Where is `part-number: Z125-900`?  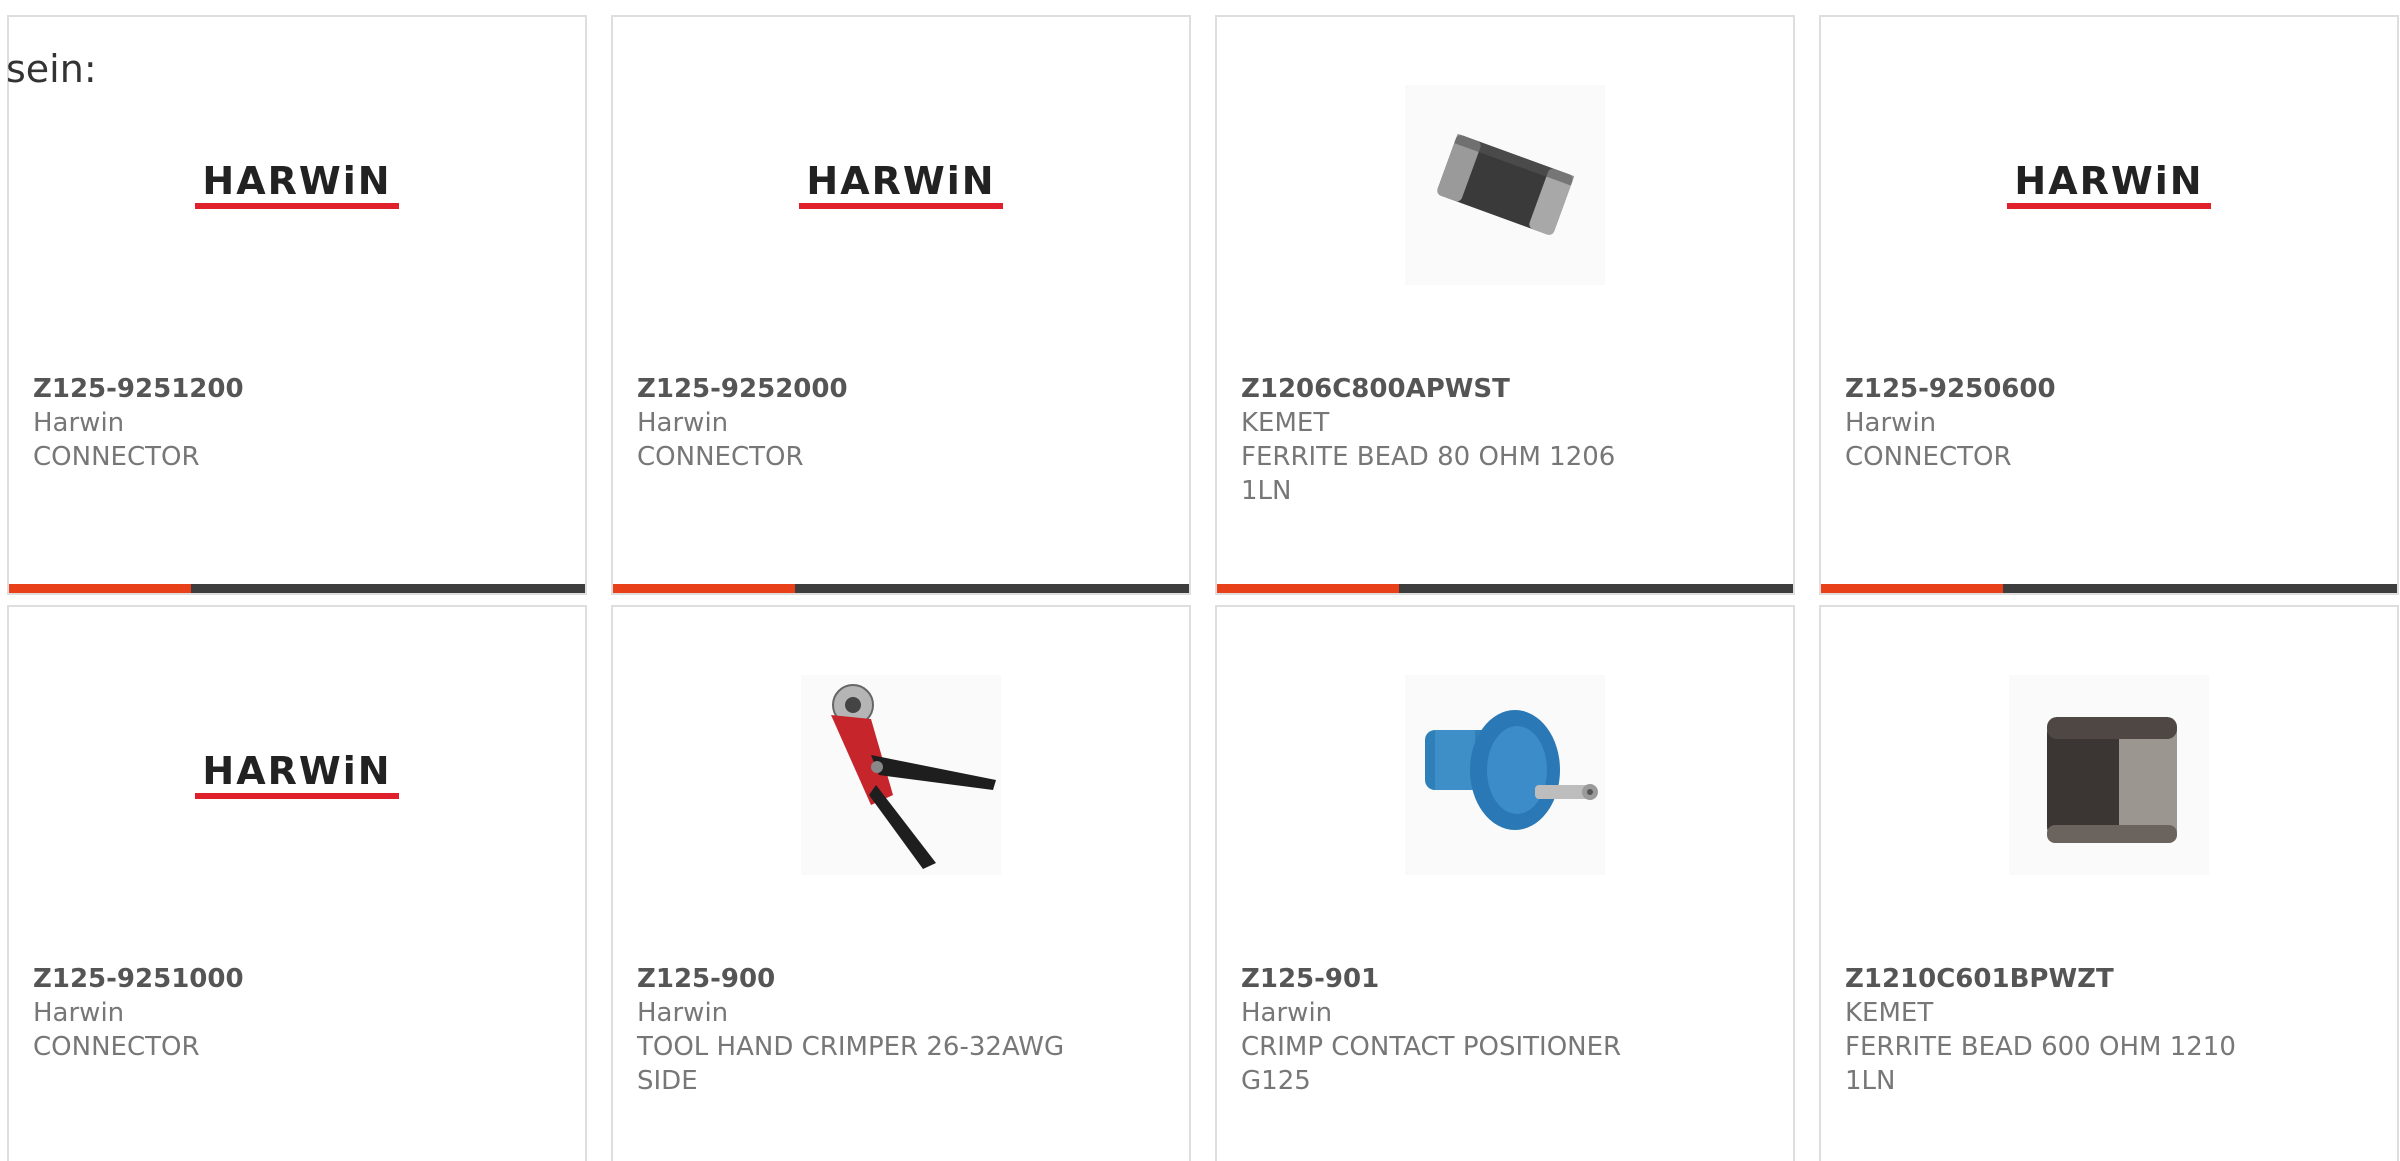 part-number: Z125-900 is located at coordinates (901, 979).